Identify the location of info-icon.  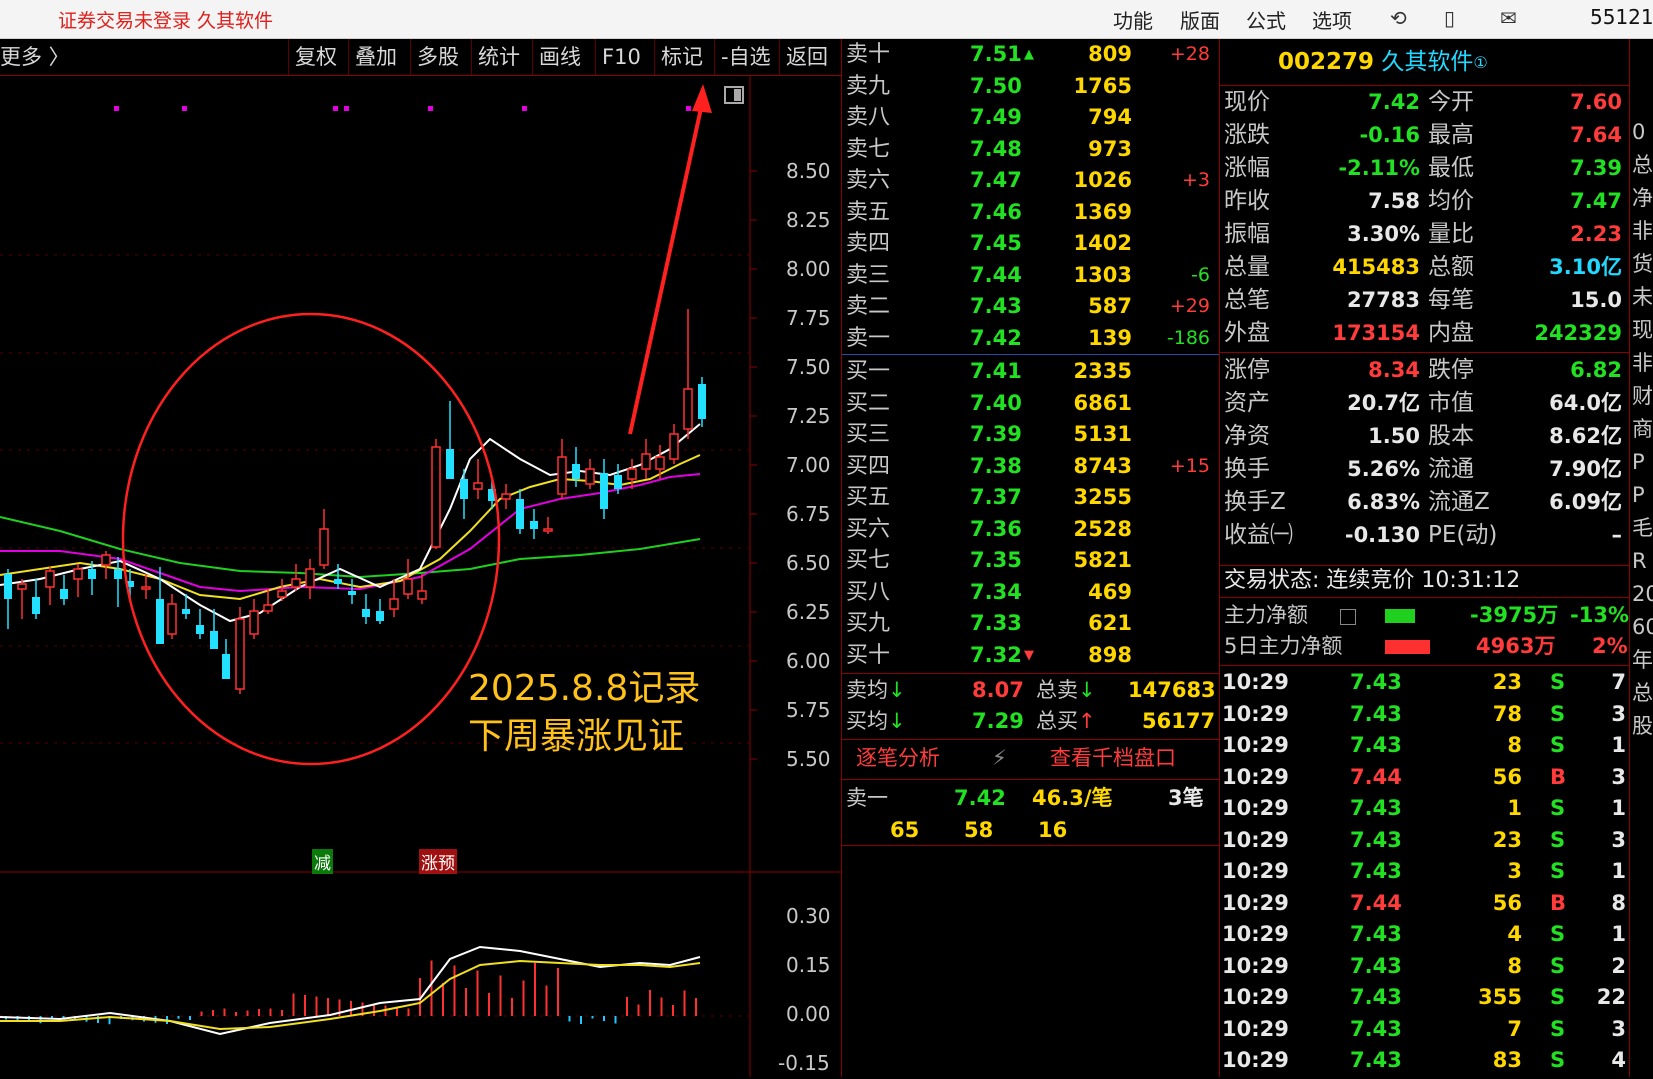
(1348, 617).